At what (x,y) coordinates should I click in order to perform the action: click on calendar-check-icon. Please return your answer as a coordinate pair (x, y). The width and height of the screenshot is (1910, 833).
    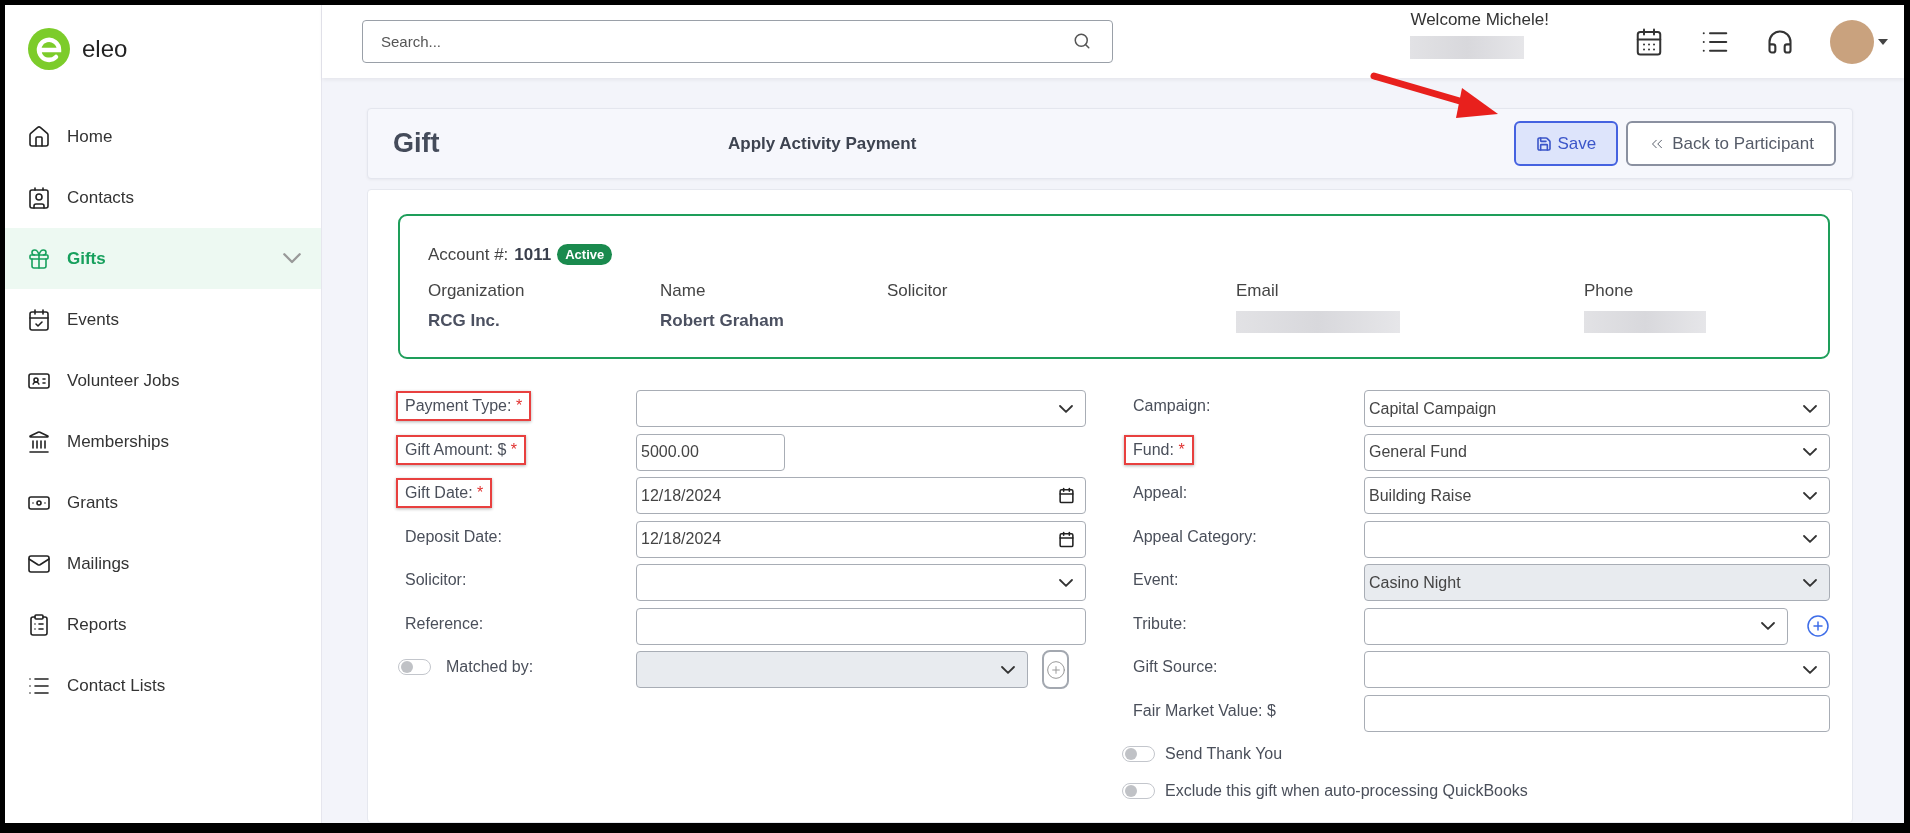
    Looking at the image, I should click on (39, 319).